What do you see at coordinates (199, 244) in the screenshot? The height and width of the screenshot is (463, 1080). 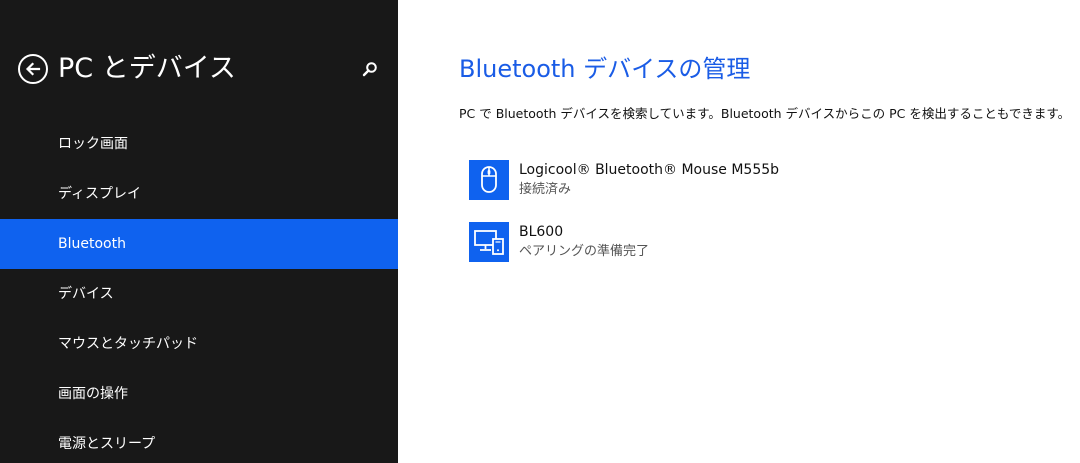 I see `sidebar-item-bluetooth: Bluetooth` at bounding box center [199, 244].